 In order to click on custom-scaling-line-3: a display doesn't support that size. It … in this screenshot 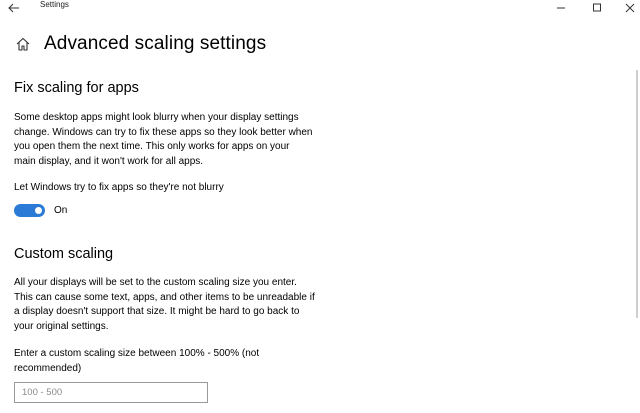, I will do `click(157, 311)`.